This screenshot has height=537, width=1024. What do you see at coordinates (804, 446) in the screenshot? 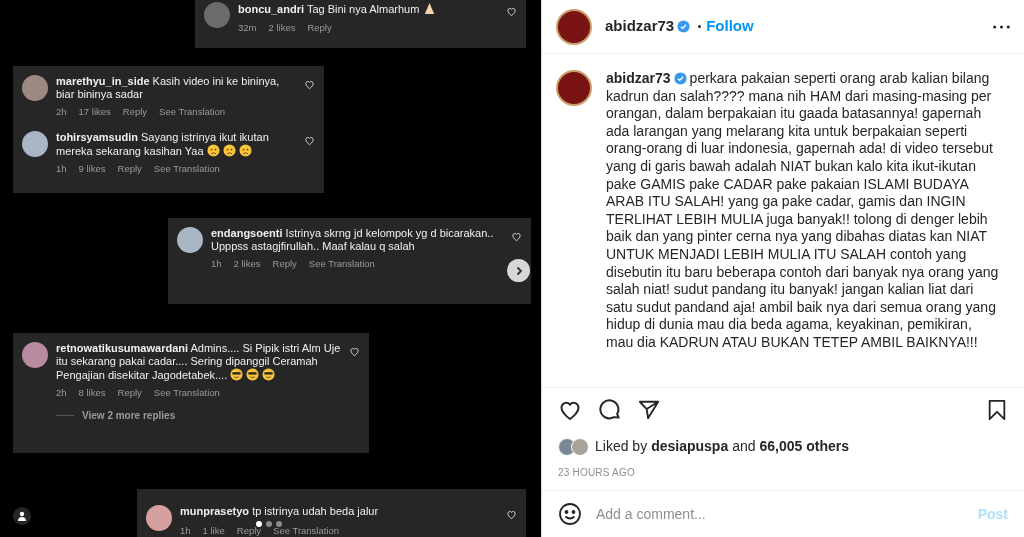
I see `likes-count-link: 66,005 others` at bounding box center [804, 446].